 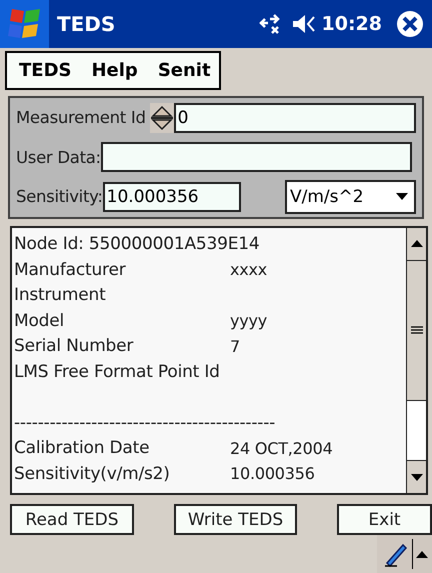 What do you see at coordinates (60, 295) in the screenshot?
I see `info-label: Instrument` at bounding box center [60, 295].